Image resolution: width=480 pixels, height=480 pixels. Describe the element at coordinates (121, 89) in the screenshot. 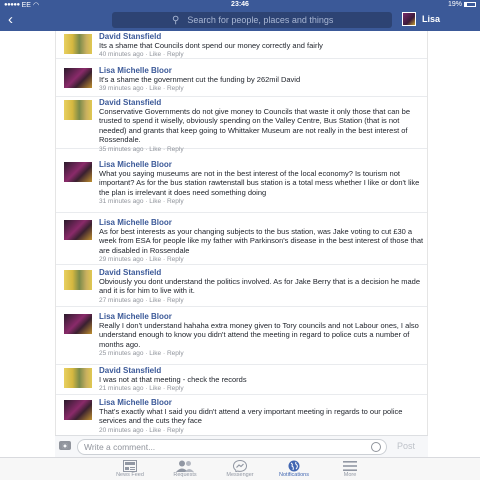

I see `comment-time: 39 minutes ago` at that location.